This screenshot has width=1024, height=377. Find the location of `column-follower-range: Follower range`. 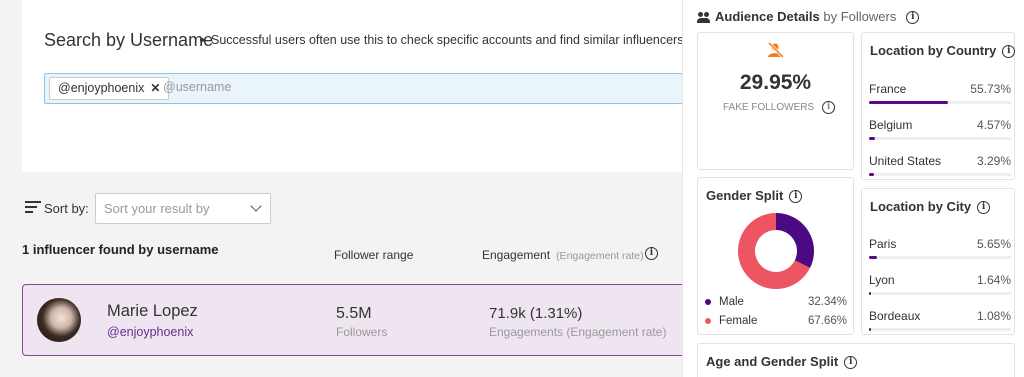

column-follower-range: Follower range is located at coordinates (374, 255).